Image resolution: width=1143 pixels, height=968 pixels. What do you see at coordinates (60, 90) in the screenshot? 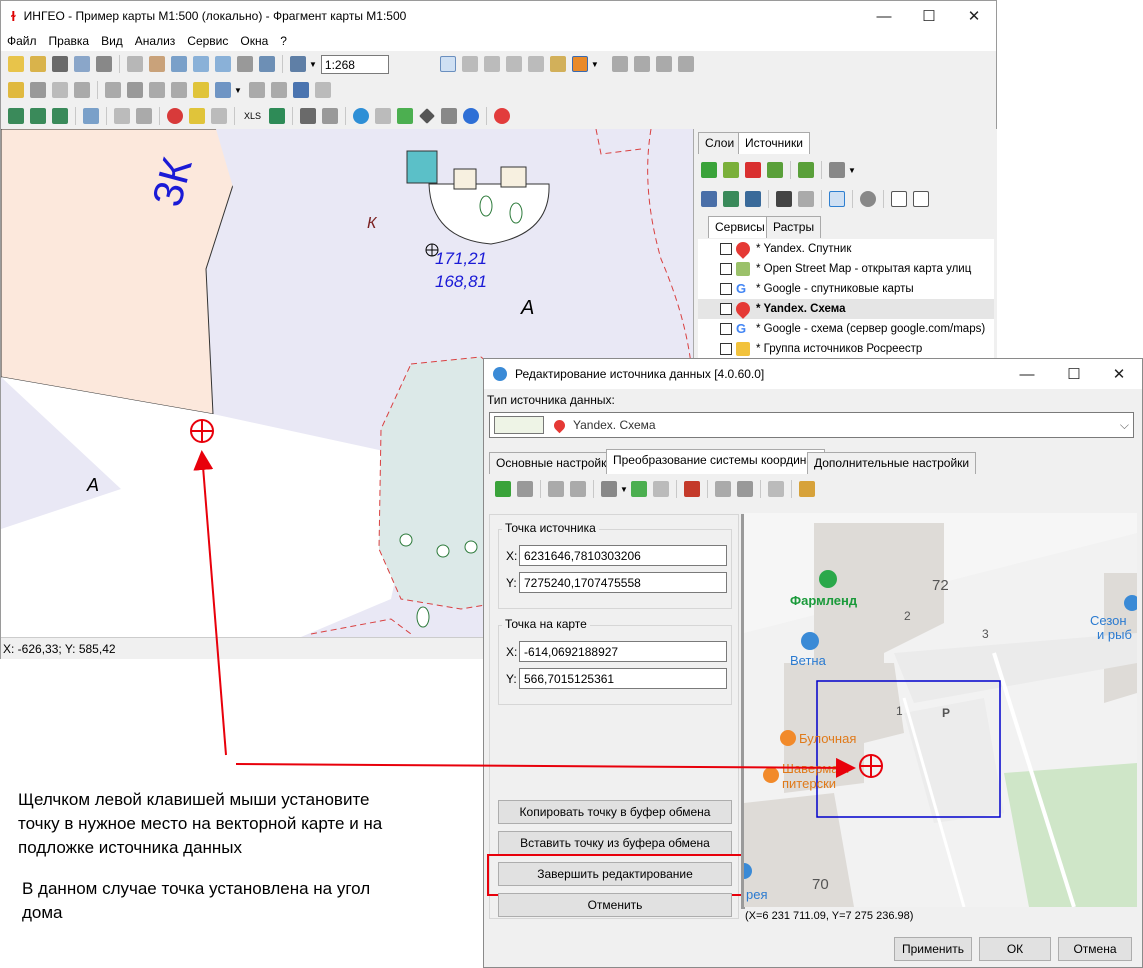
I see `edit-3-icon` at bounding box center [60, 90].